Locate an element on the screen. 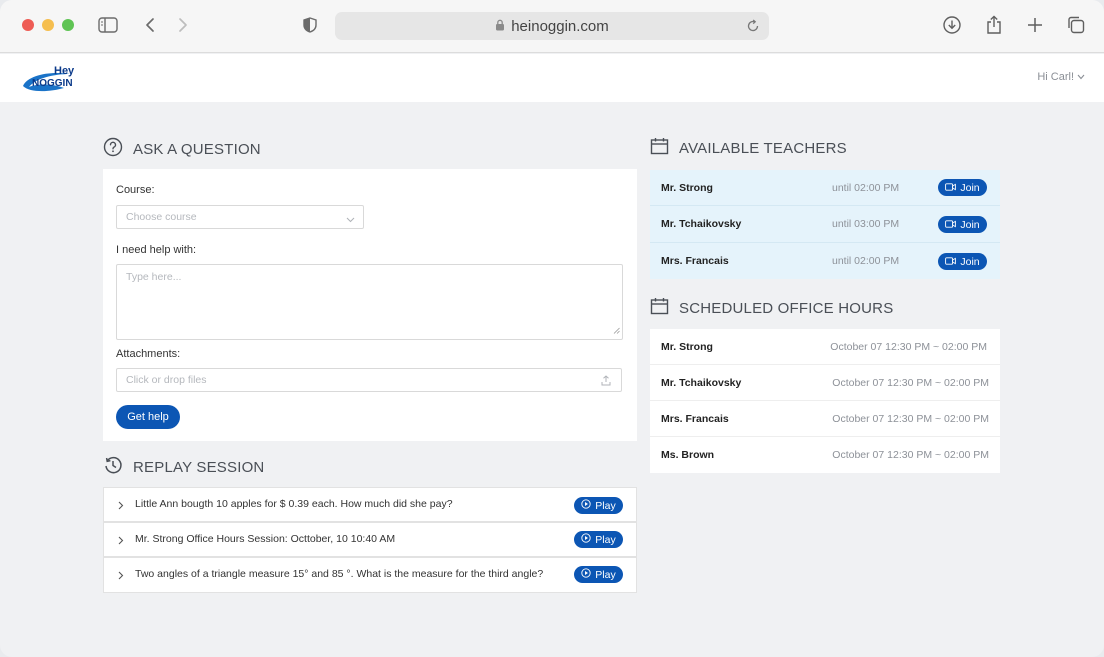 The width and height of the screenshot is (1104, 657). teacher-name: Mr. Tchaikovsky is located at coordinates (701, 224).